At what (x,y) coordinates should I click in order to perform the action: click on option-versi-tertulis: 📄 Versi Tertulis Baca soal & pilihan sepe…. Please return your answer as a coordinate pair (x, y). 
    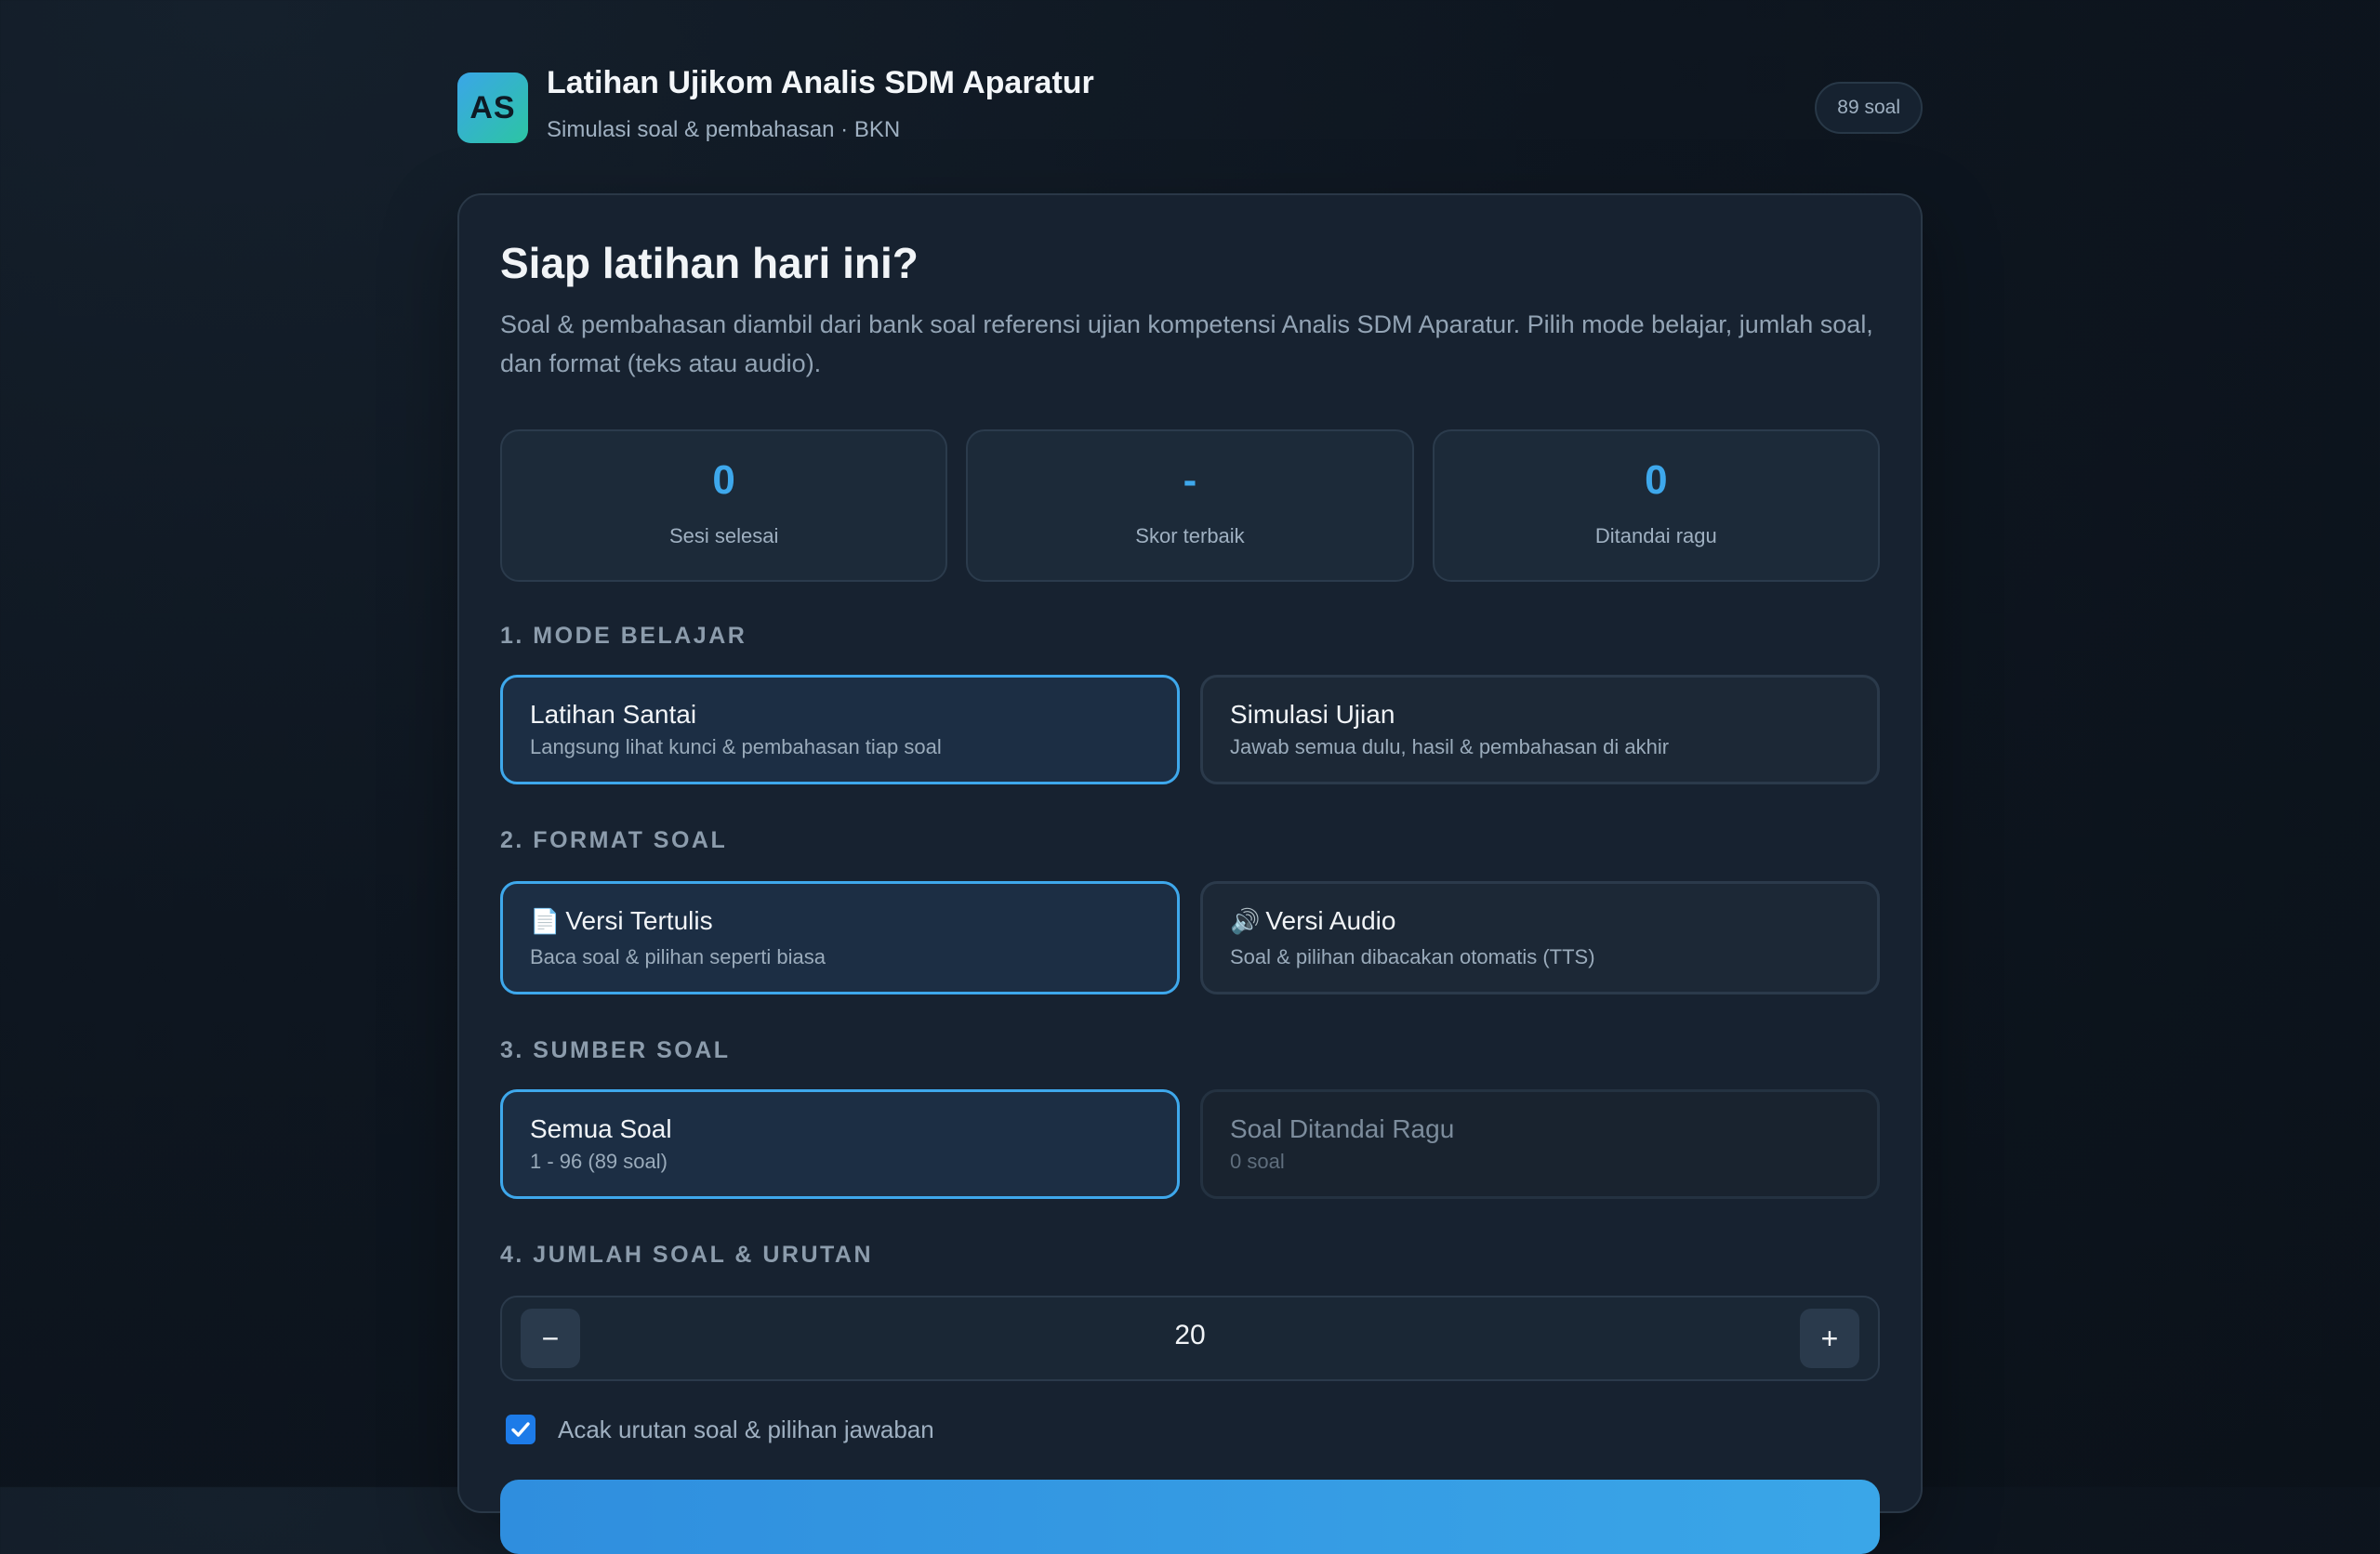
    Looking at the image, I should click on (840, 937).